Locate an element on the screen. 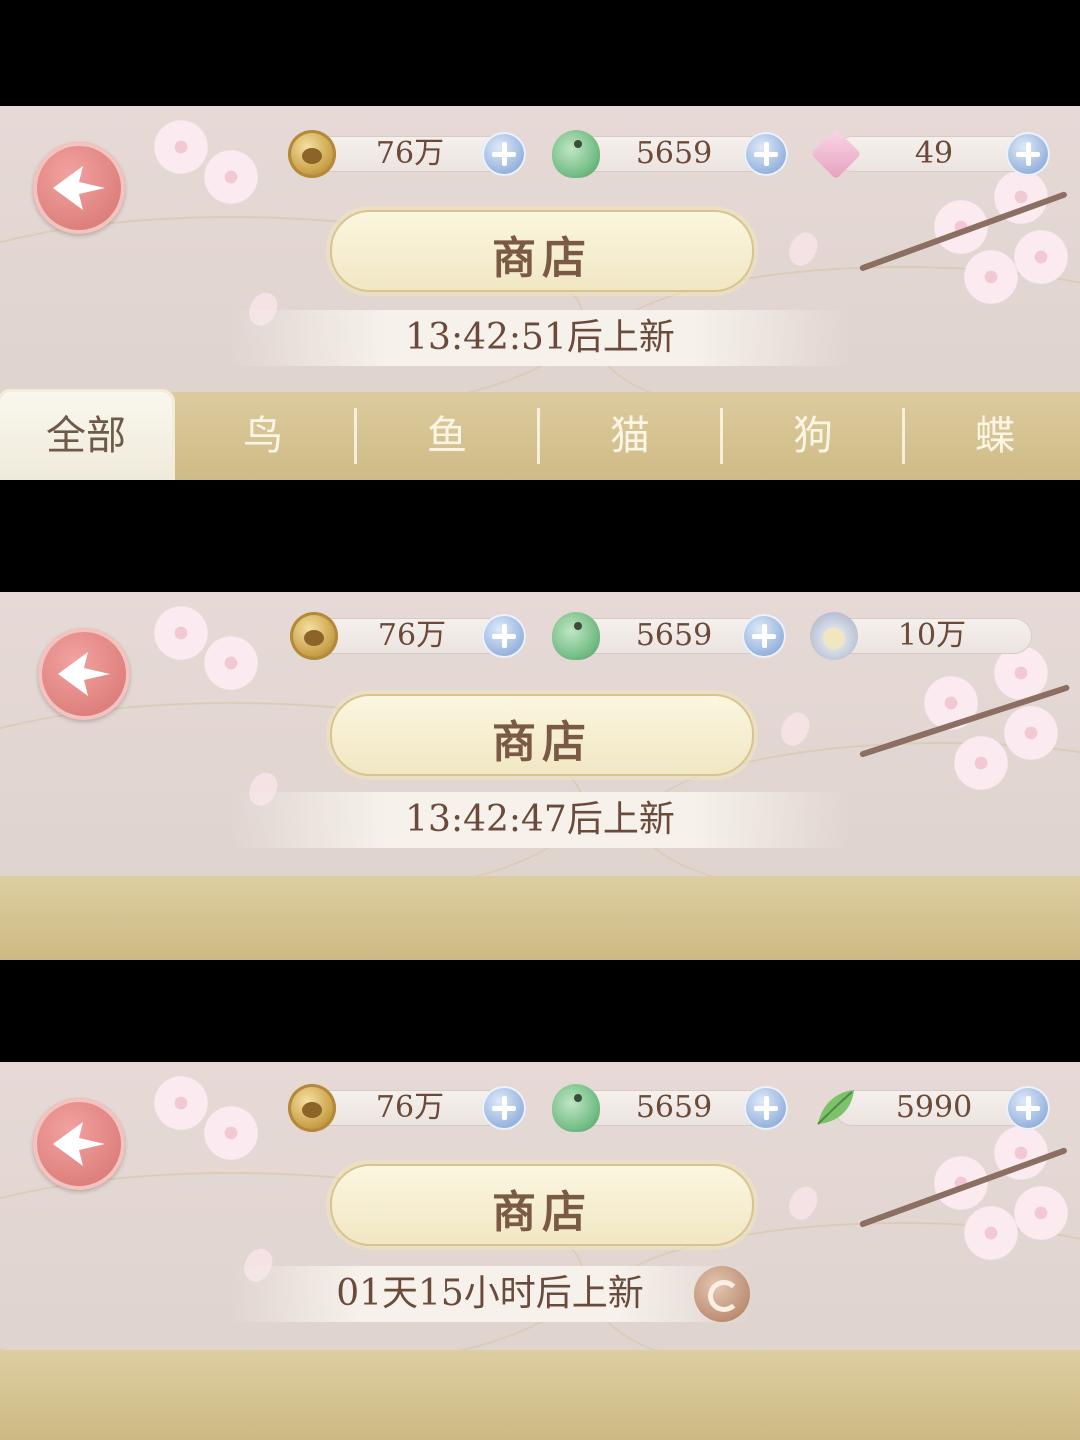 Image resolution: width=1080 pixels, height=1440 pixels. tab-bird: 鸟 is located at coordinates (263, 436).